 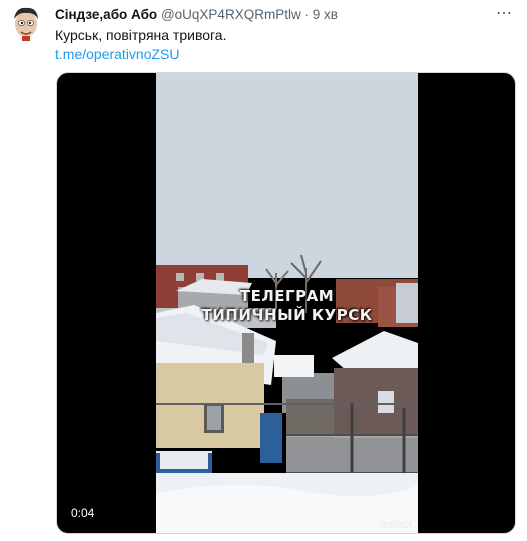 I want to click on user-handle: @oUqXP4RXQRmPtlw, so click(x=231, y=14).